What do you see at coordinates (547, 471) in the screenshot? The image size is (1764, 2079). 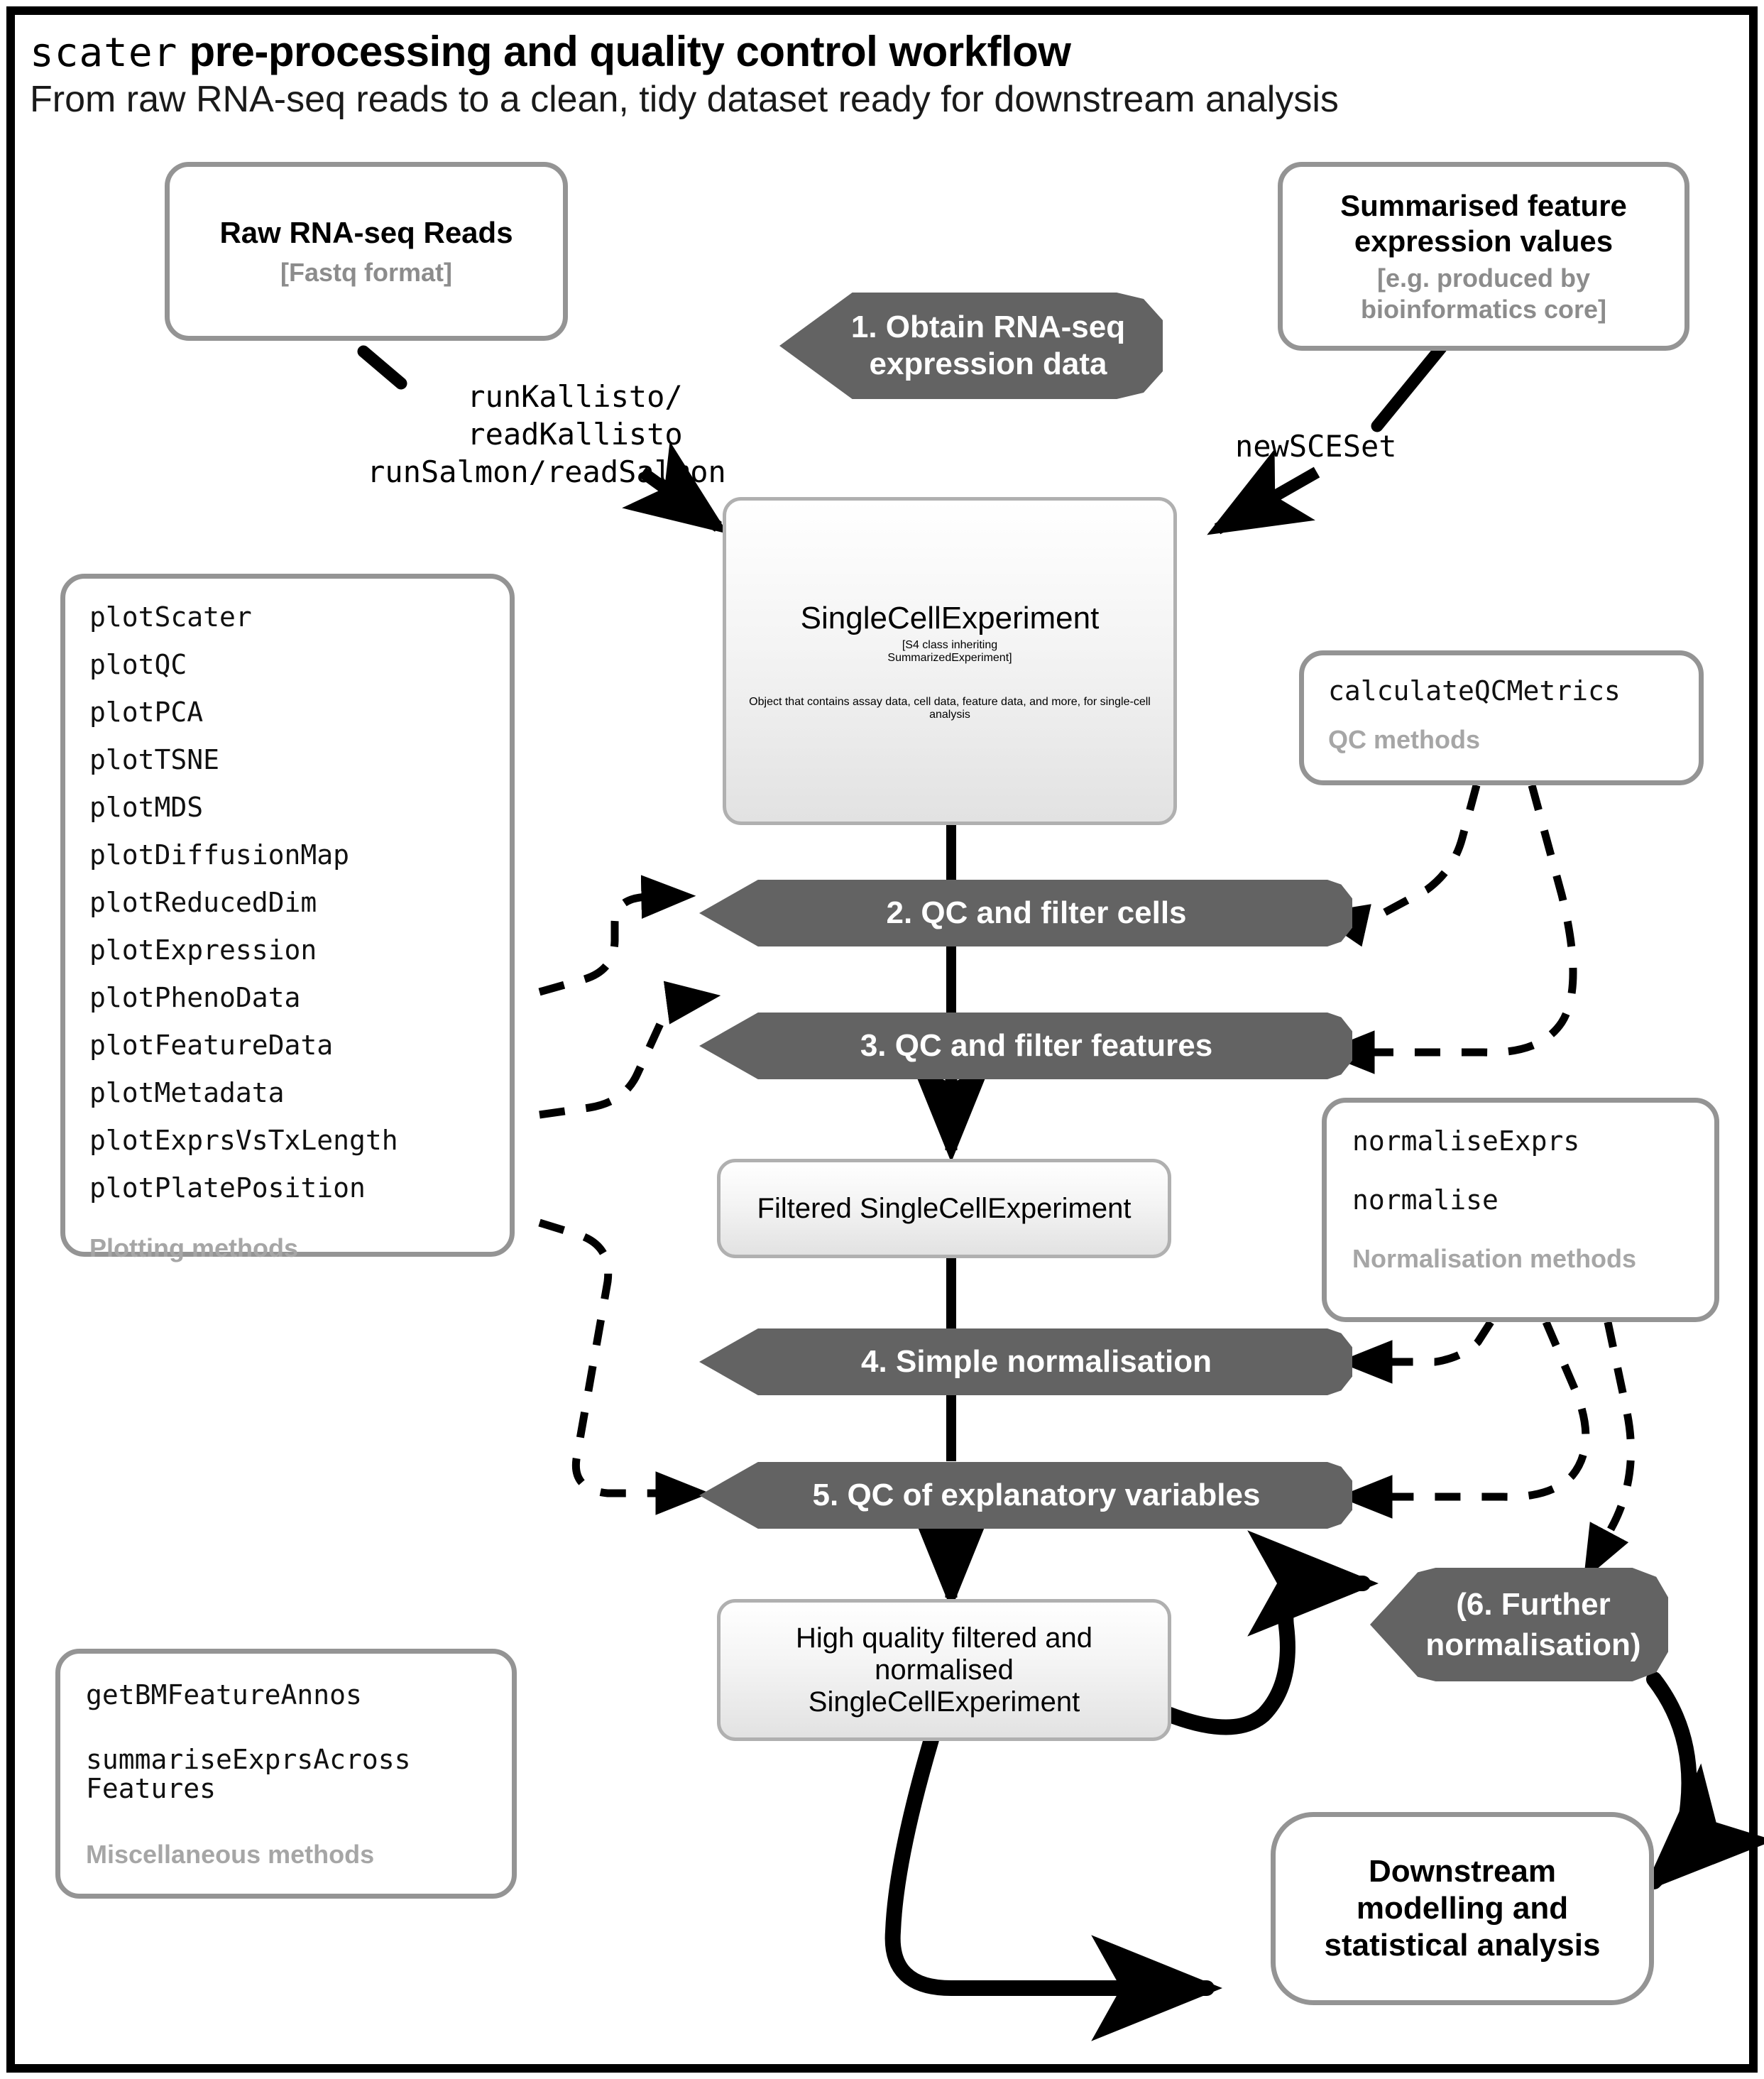 I see `edge-label-salmon-line3: runSalmon/readSalmon` at bounding box center [547, 471].